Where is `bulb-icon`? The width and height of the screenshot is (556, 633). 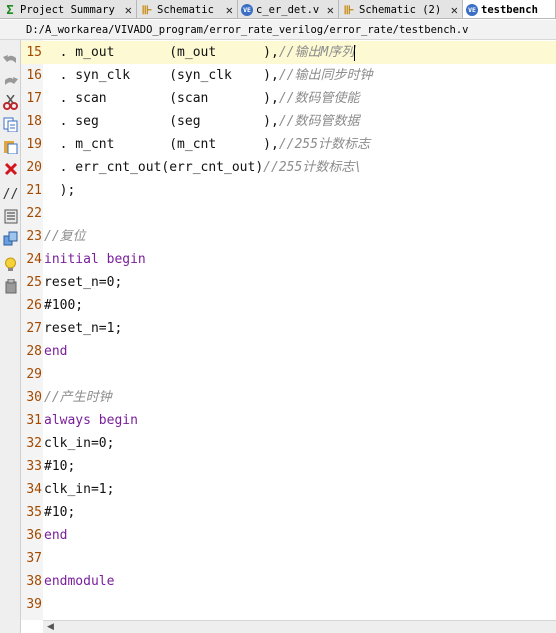 bulb-icon is located at coordinates (10, 264).